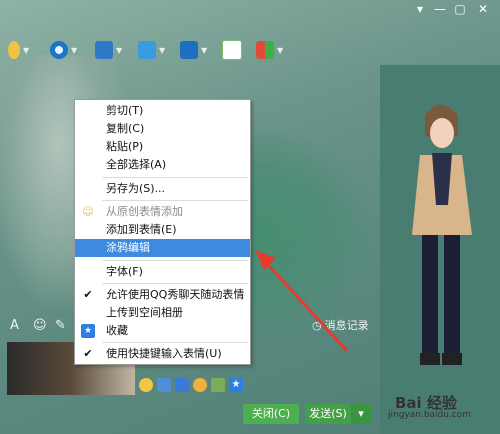 The height and width of the screenshot is (434, 500). What do you see at coordinates (301, 301) in the screenshot?
I see `annotation-arrow` at bounding box center [301, 301].